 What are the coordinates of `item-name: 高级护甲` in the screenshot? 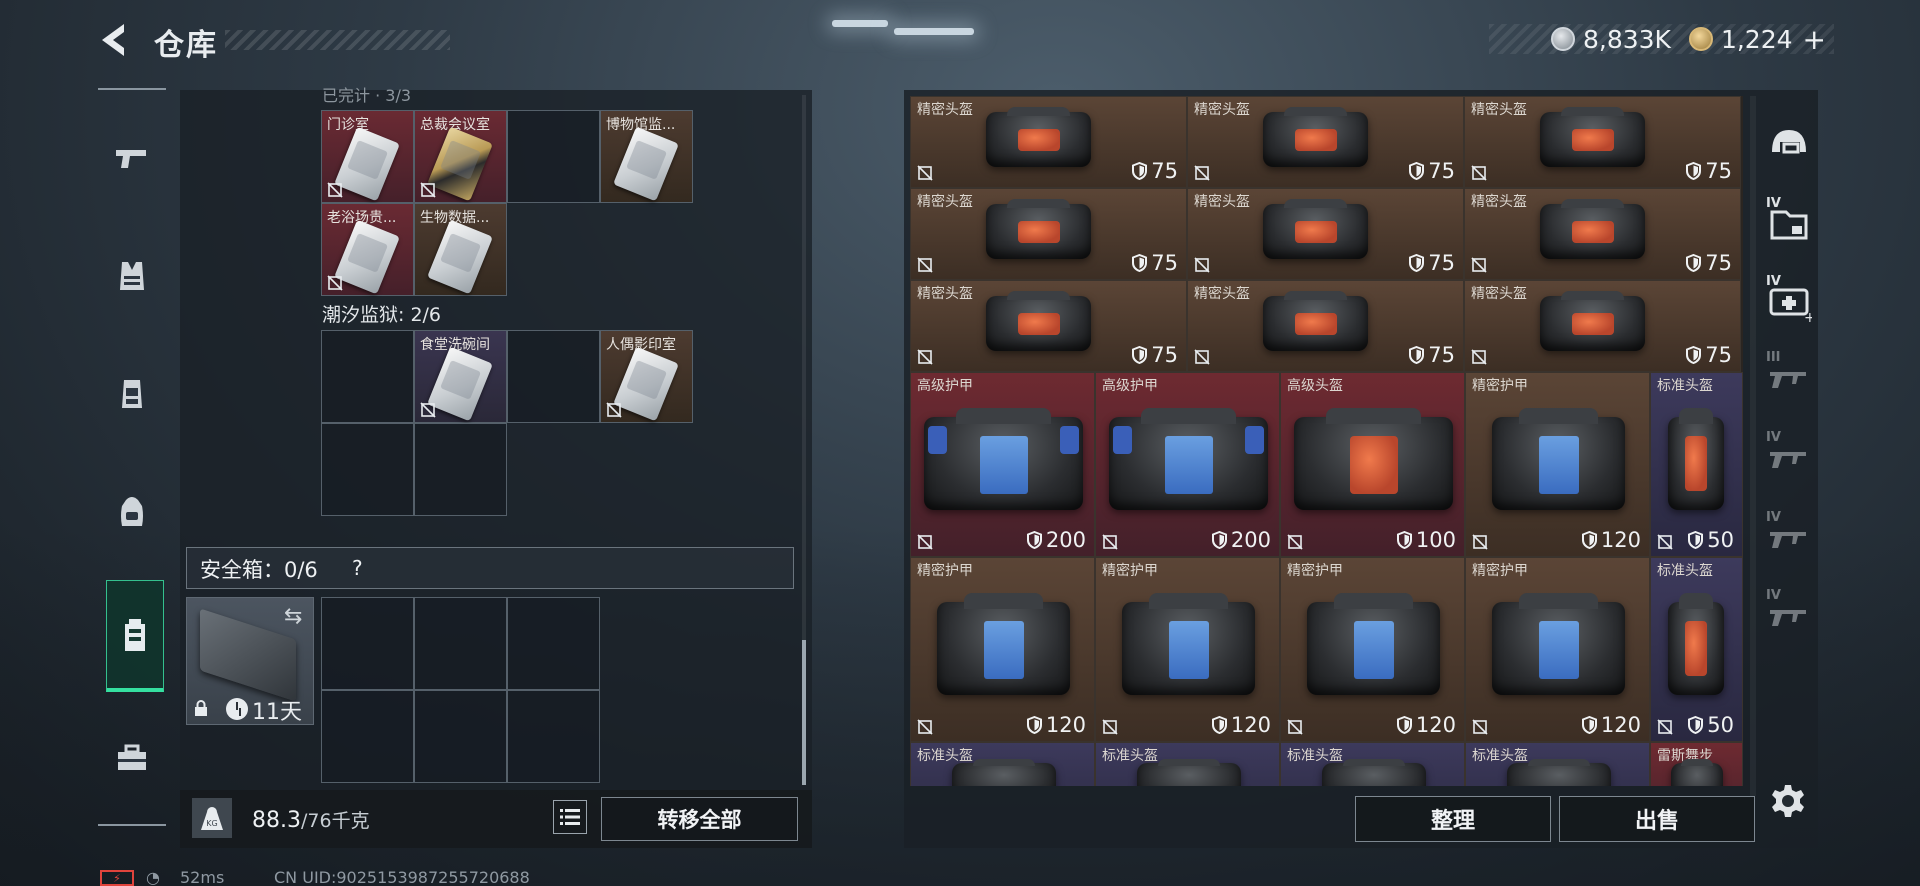 It's located at (945, 386).